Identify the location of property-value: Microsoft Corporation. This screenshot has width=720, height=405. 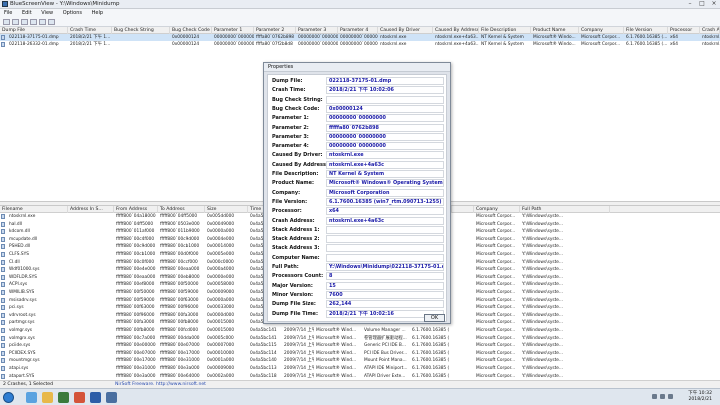
(385, 192).